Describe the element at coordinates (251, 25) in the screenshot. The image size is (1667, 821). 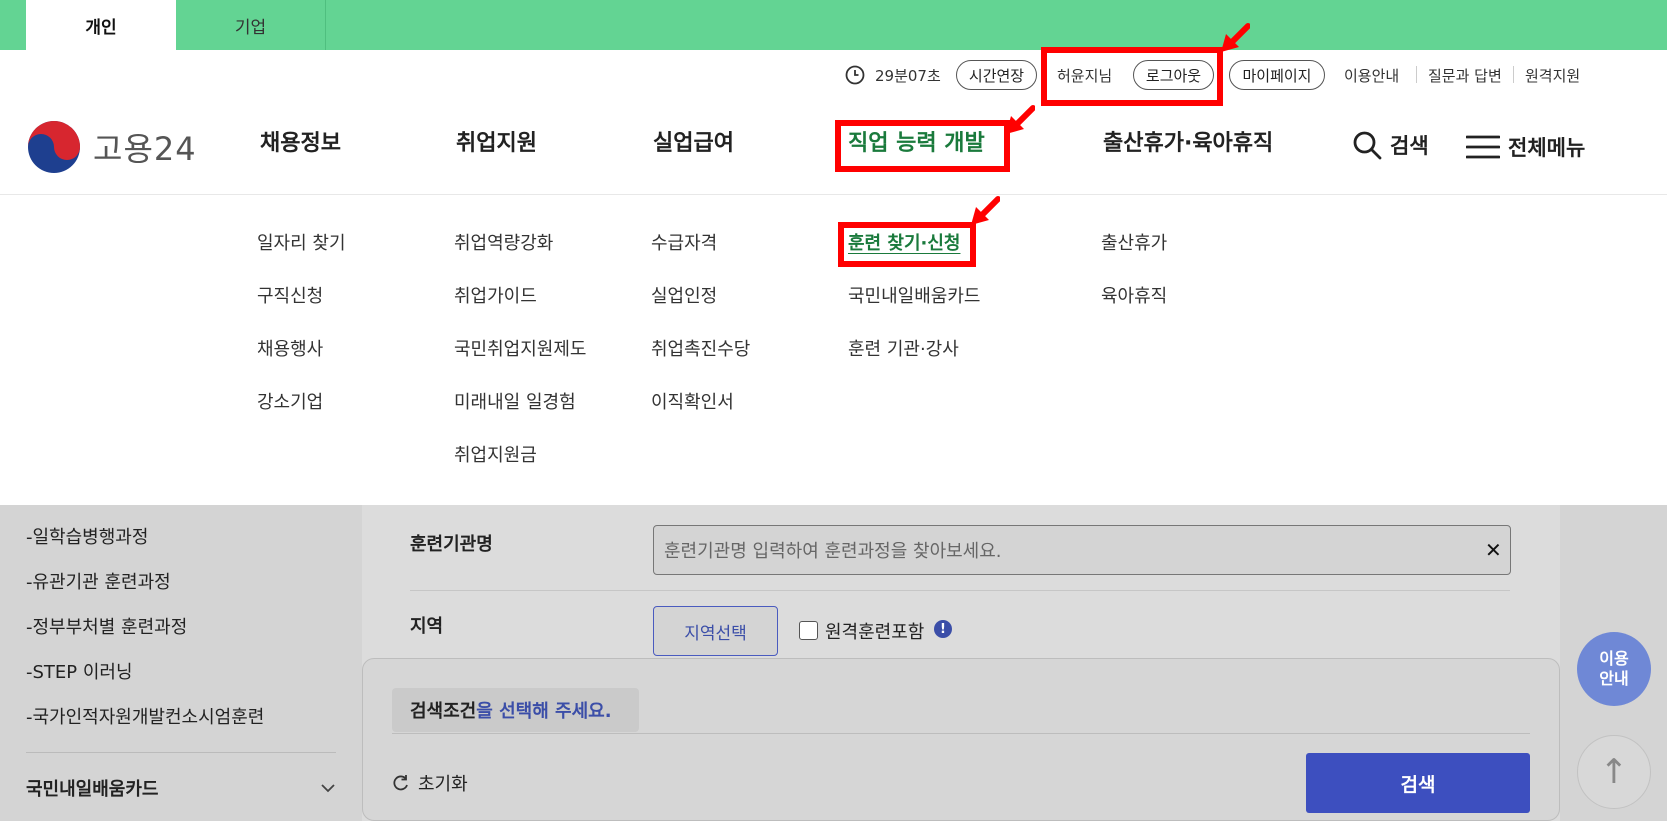
I see `tab-business: 기업` at that location.